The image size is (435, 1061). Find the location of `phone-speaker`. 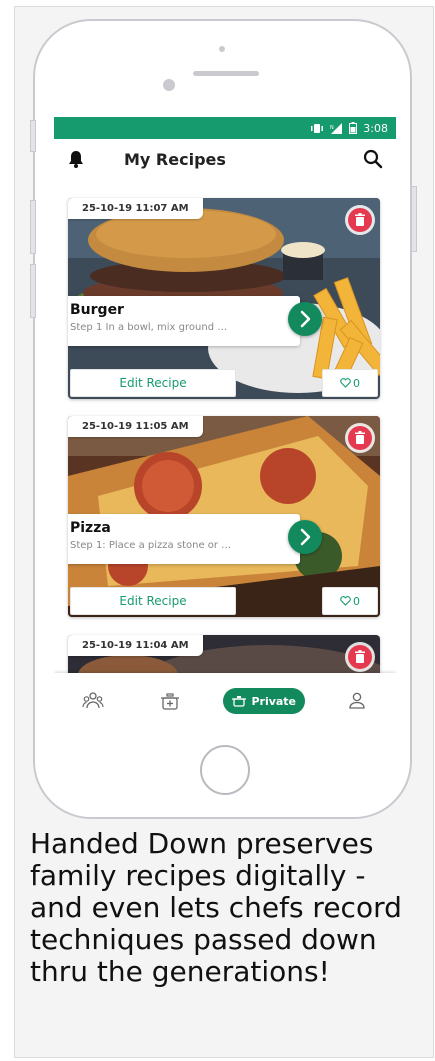

phone-speaker is located at coordinates (226, 73).